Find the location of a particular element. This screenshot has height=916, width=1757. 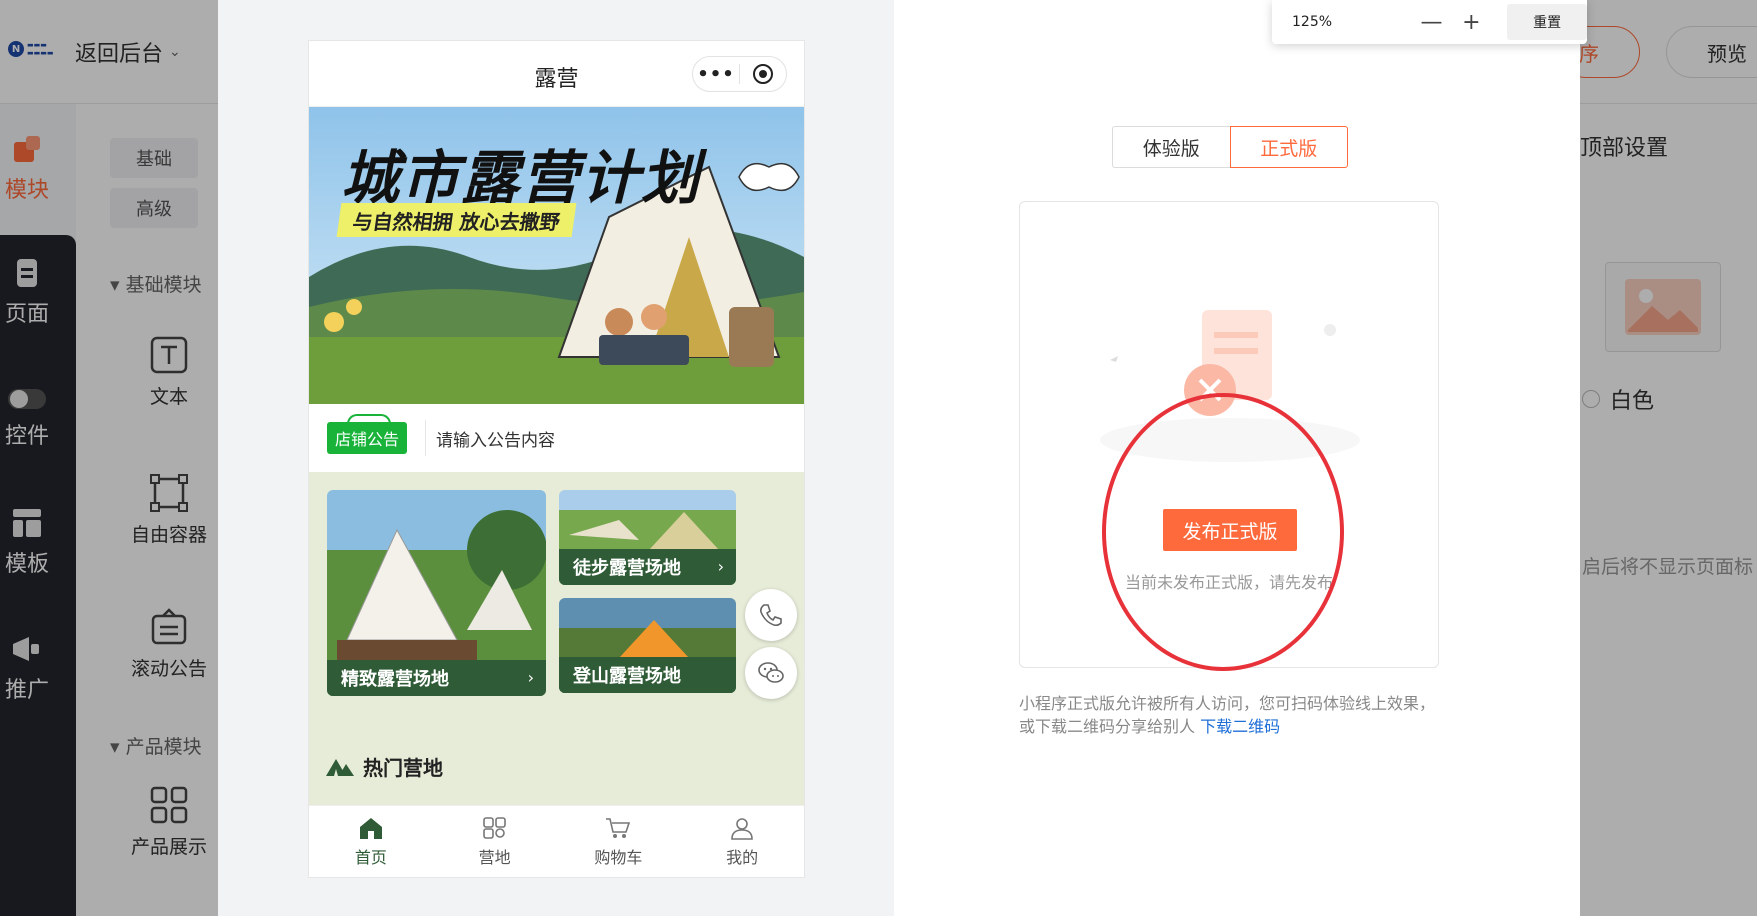

shop-notice-bar: 店铺公告 请输入公告内容 is located at coordinates (556, 438).